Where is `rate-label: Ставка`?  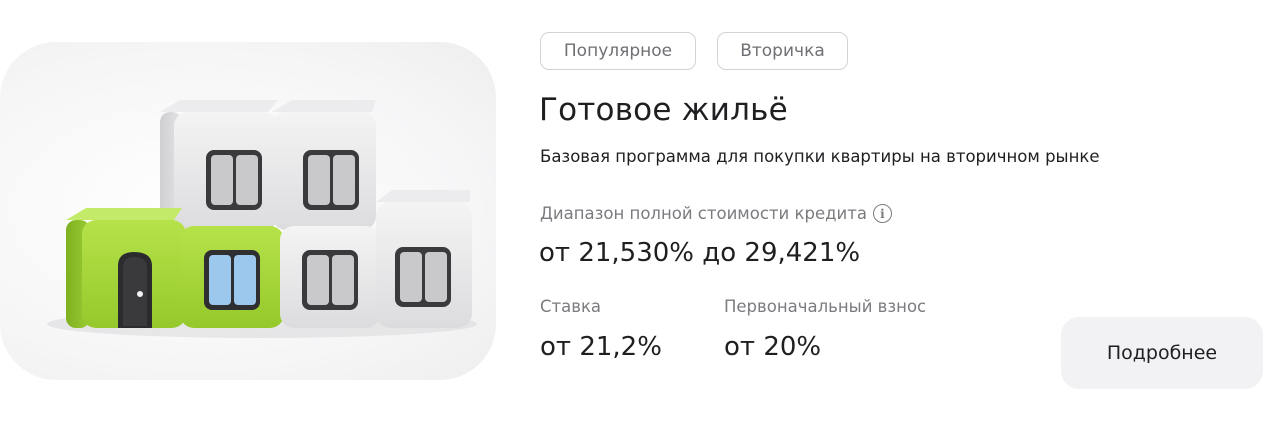
rate-label: Ставка is located at coordinates (571, 306).